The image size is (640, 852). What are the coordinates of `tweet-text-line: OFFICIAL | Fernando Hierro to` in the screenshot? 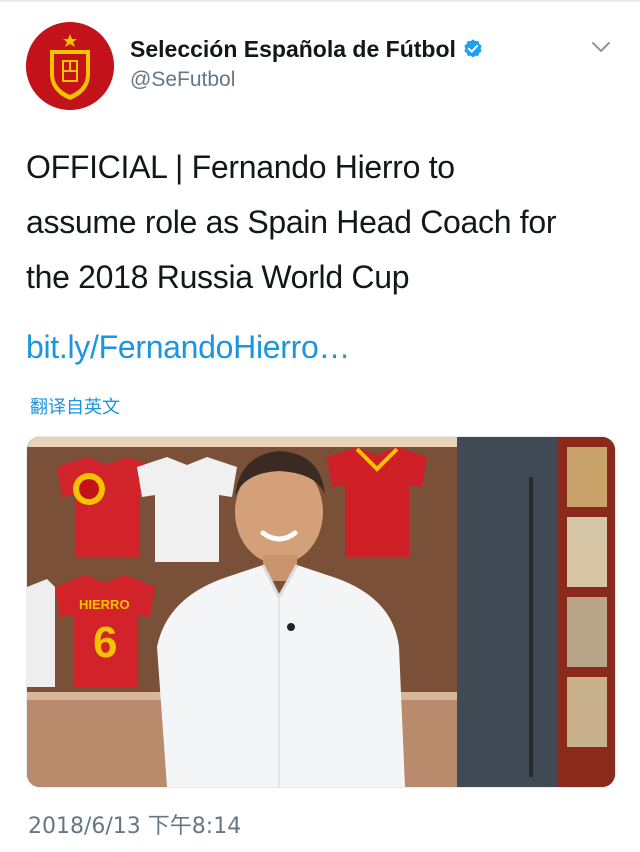 It's located at (240, 167).